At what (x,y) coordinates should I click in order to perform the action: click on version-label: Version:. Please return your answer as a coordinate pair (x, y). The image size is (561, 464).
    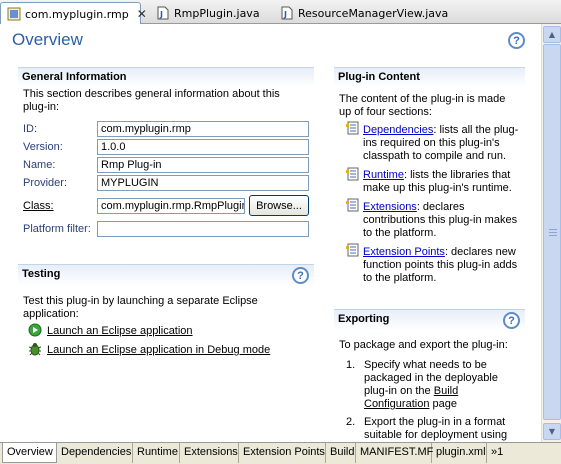
    Looking at the image, I should click on (43, 147).